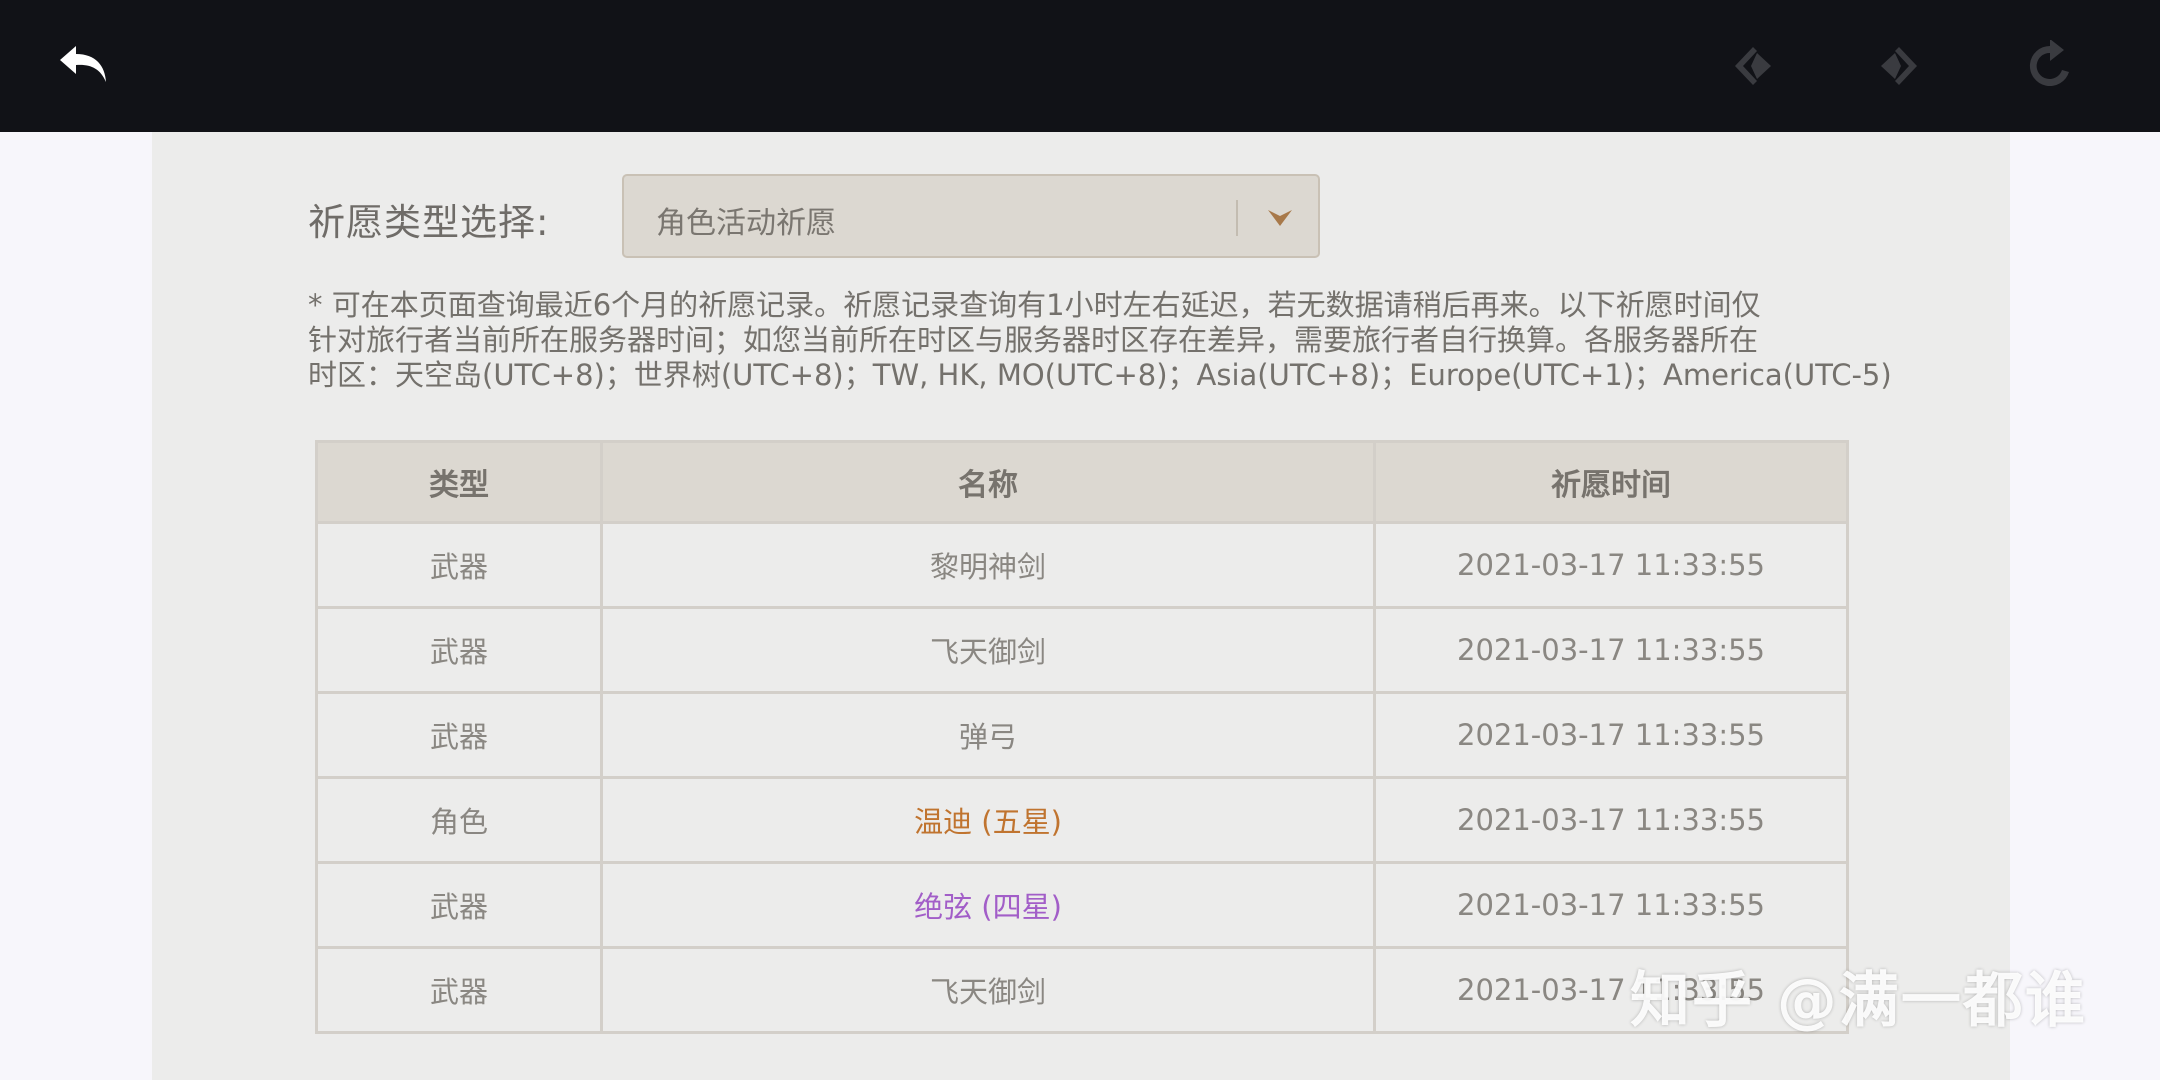 The height and width of the screenshot is (1080, 2160). Describe the element at coordinates (1858, 1001) in the screenshot. I see `zhihu-watermark: 知乎 @满一都谁` at that location.